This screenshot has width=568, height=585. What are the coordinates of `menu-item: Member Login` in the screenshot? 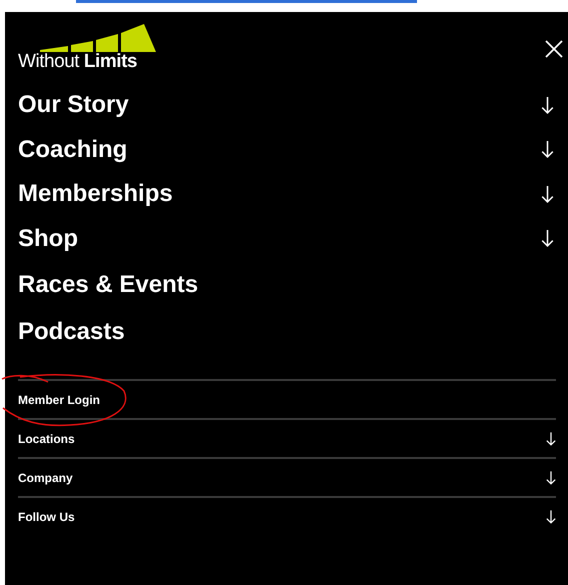 It's located at (59, 399).